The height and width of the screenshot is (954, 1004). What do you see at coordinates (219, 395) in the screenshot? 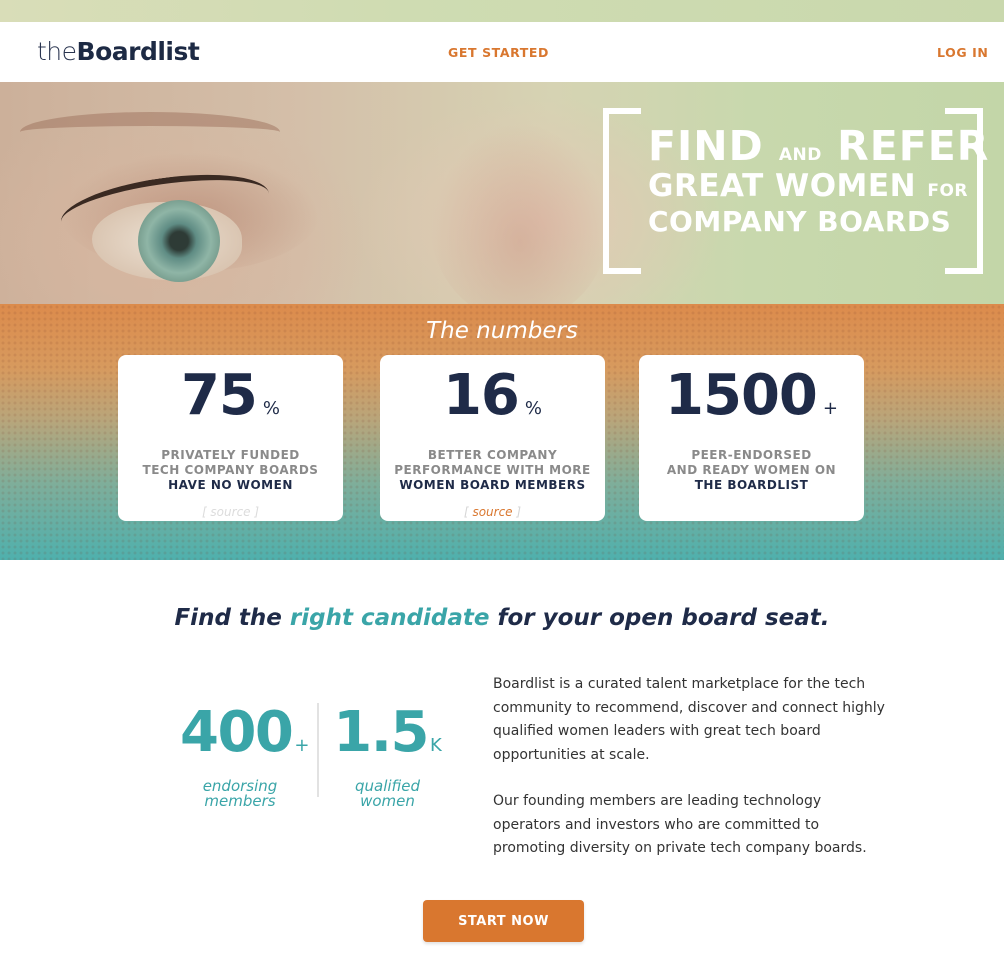
I see `stat-card-number: 75` at bounding box center [219, 395].